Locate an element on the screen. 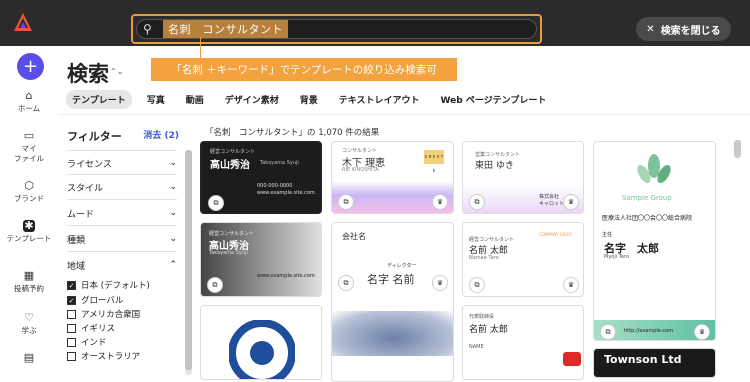  filter-section-region: 地域 ⌃ is located at coordinates (122, 265).